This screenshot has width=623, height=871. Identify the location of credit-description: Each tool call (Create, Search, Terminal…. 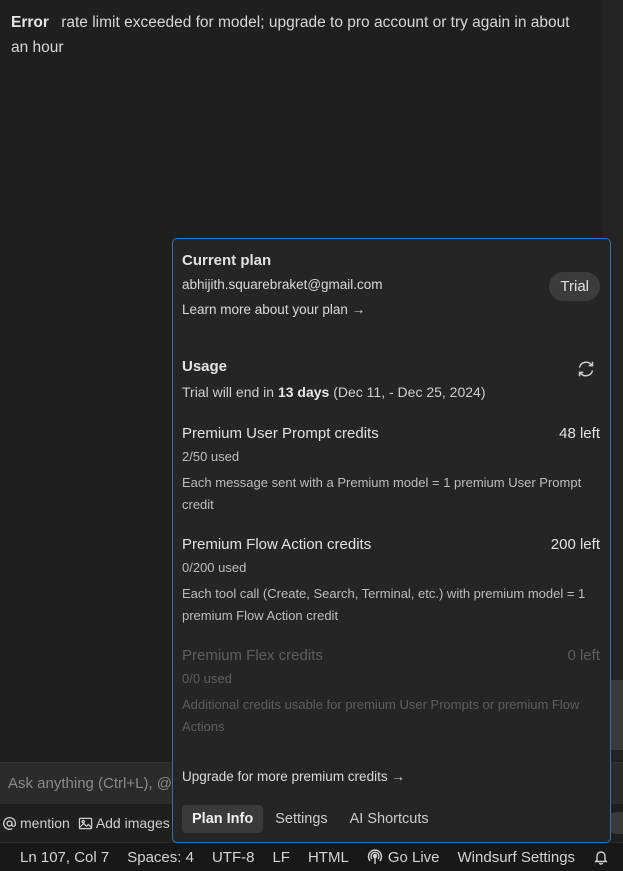
(384, 604).